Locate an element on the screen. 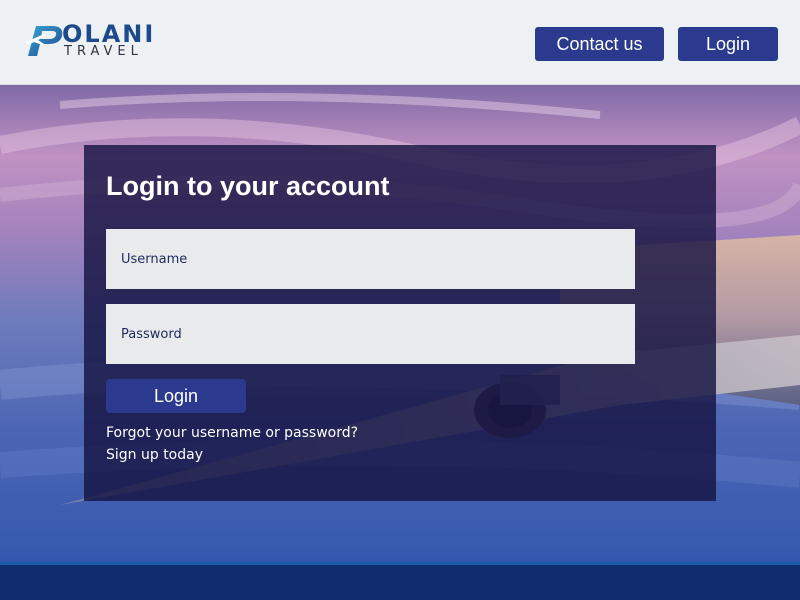 The image size is (800, 600). header-login-button: Login is located at coordinates (728, 44).